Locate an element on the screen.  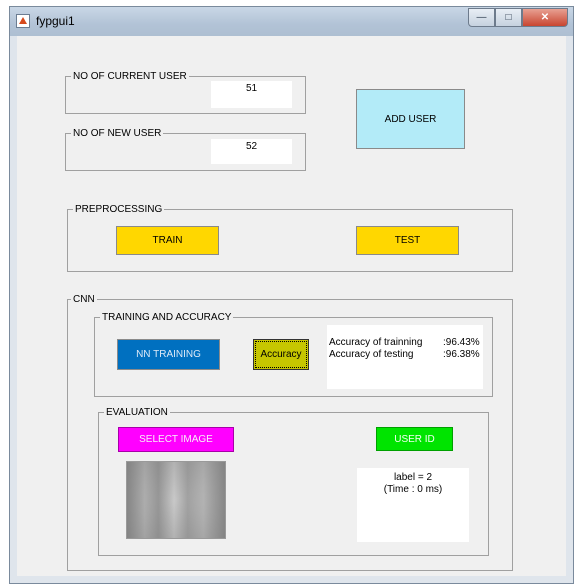
current-user-label: NO OF CURRENT USER is located at coordinates (130, 76).